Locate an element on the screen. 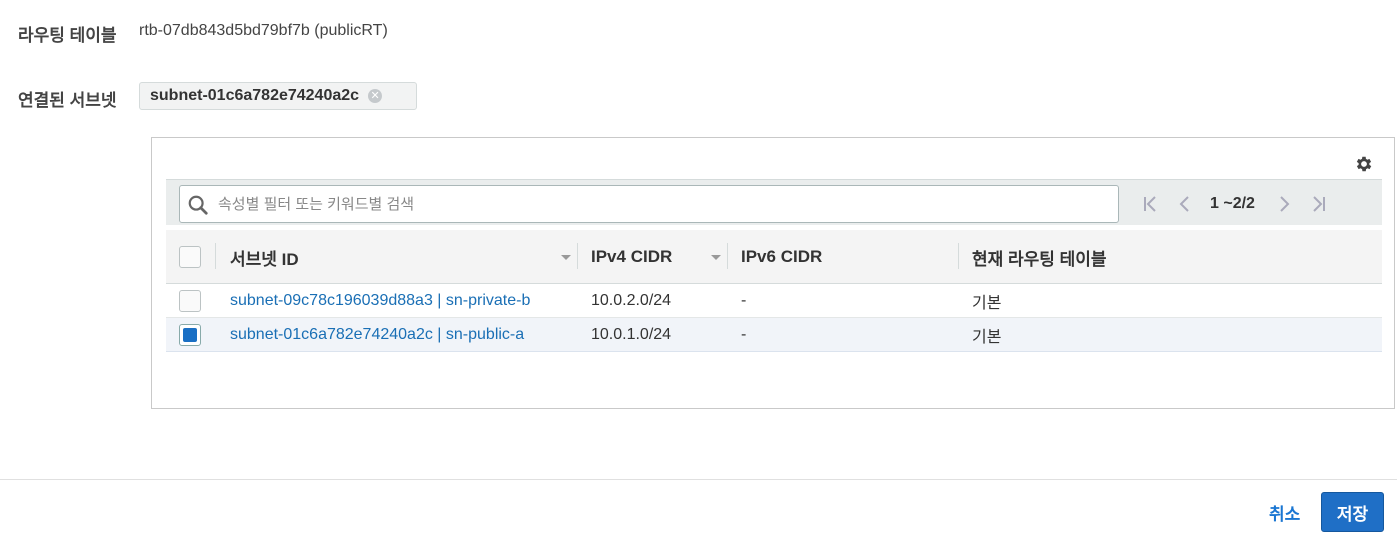 This screenshot has width=1397, height=540. column-current-route-table: 현재 라우팅 테이블 is located at coordinates (1039, 257).